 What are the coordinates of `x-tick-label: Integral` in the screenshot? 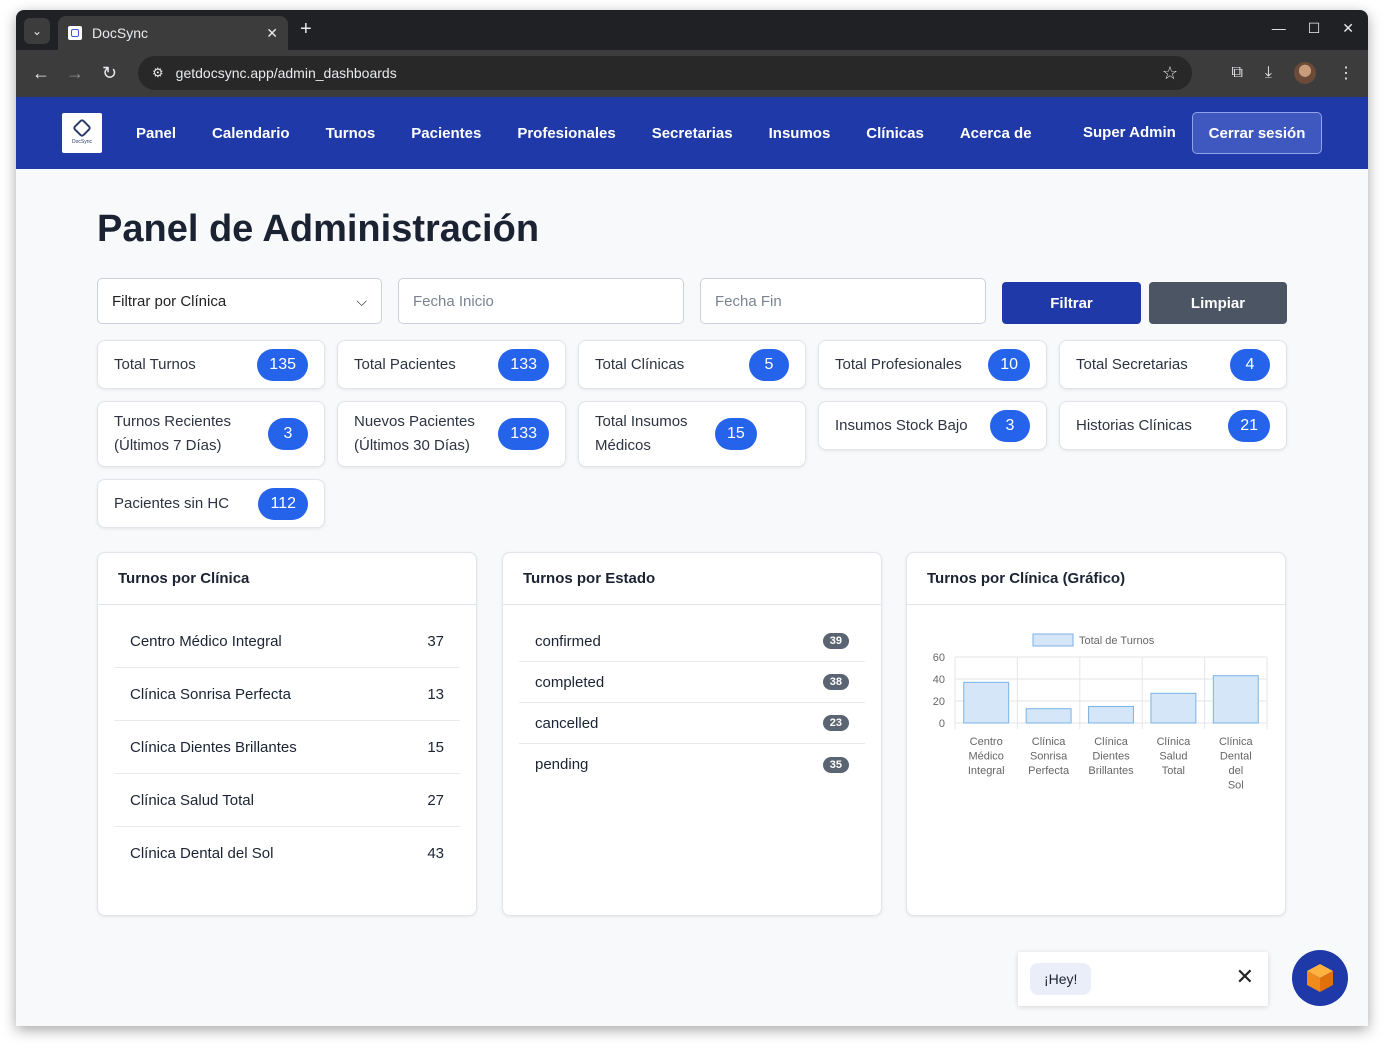 It's located at (986, 771).